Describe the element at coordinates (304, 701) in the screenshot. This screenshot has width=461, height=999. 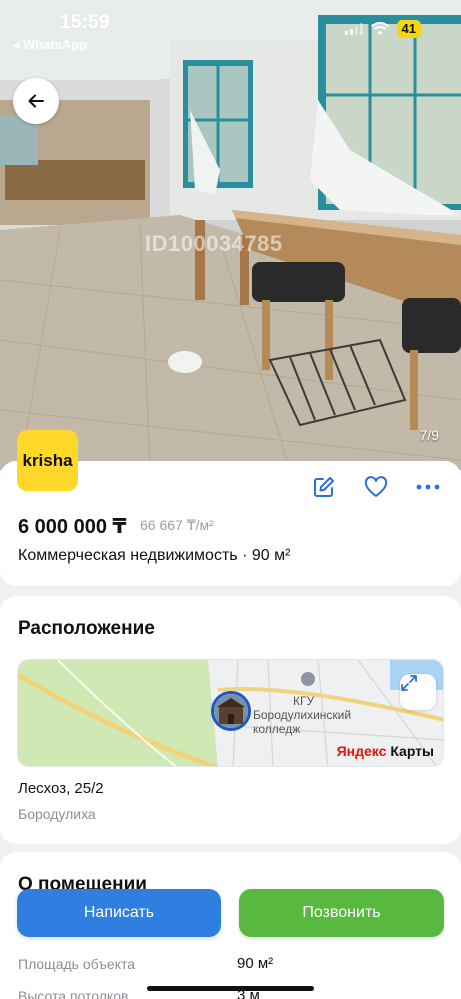
I see `map-label-kgu: КГУ` at that location.